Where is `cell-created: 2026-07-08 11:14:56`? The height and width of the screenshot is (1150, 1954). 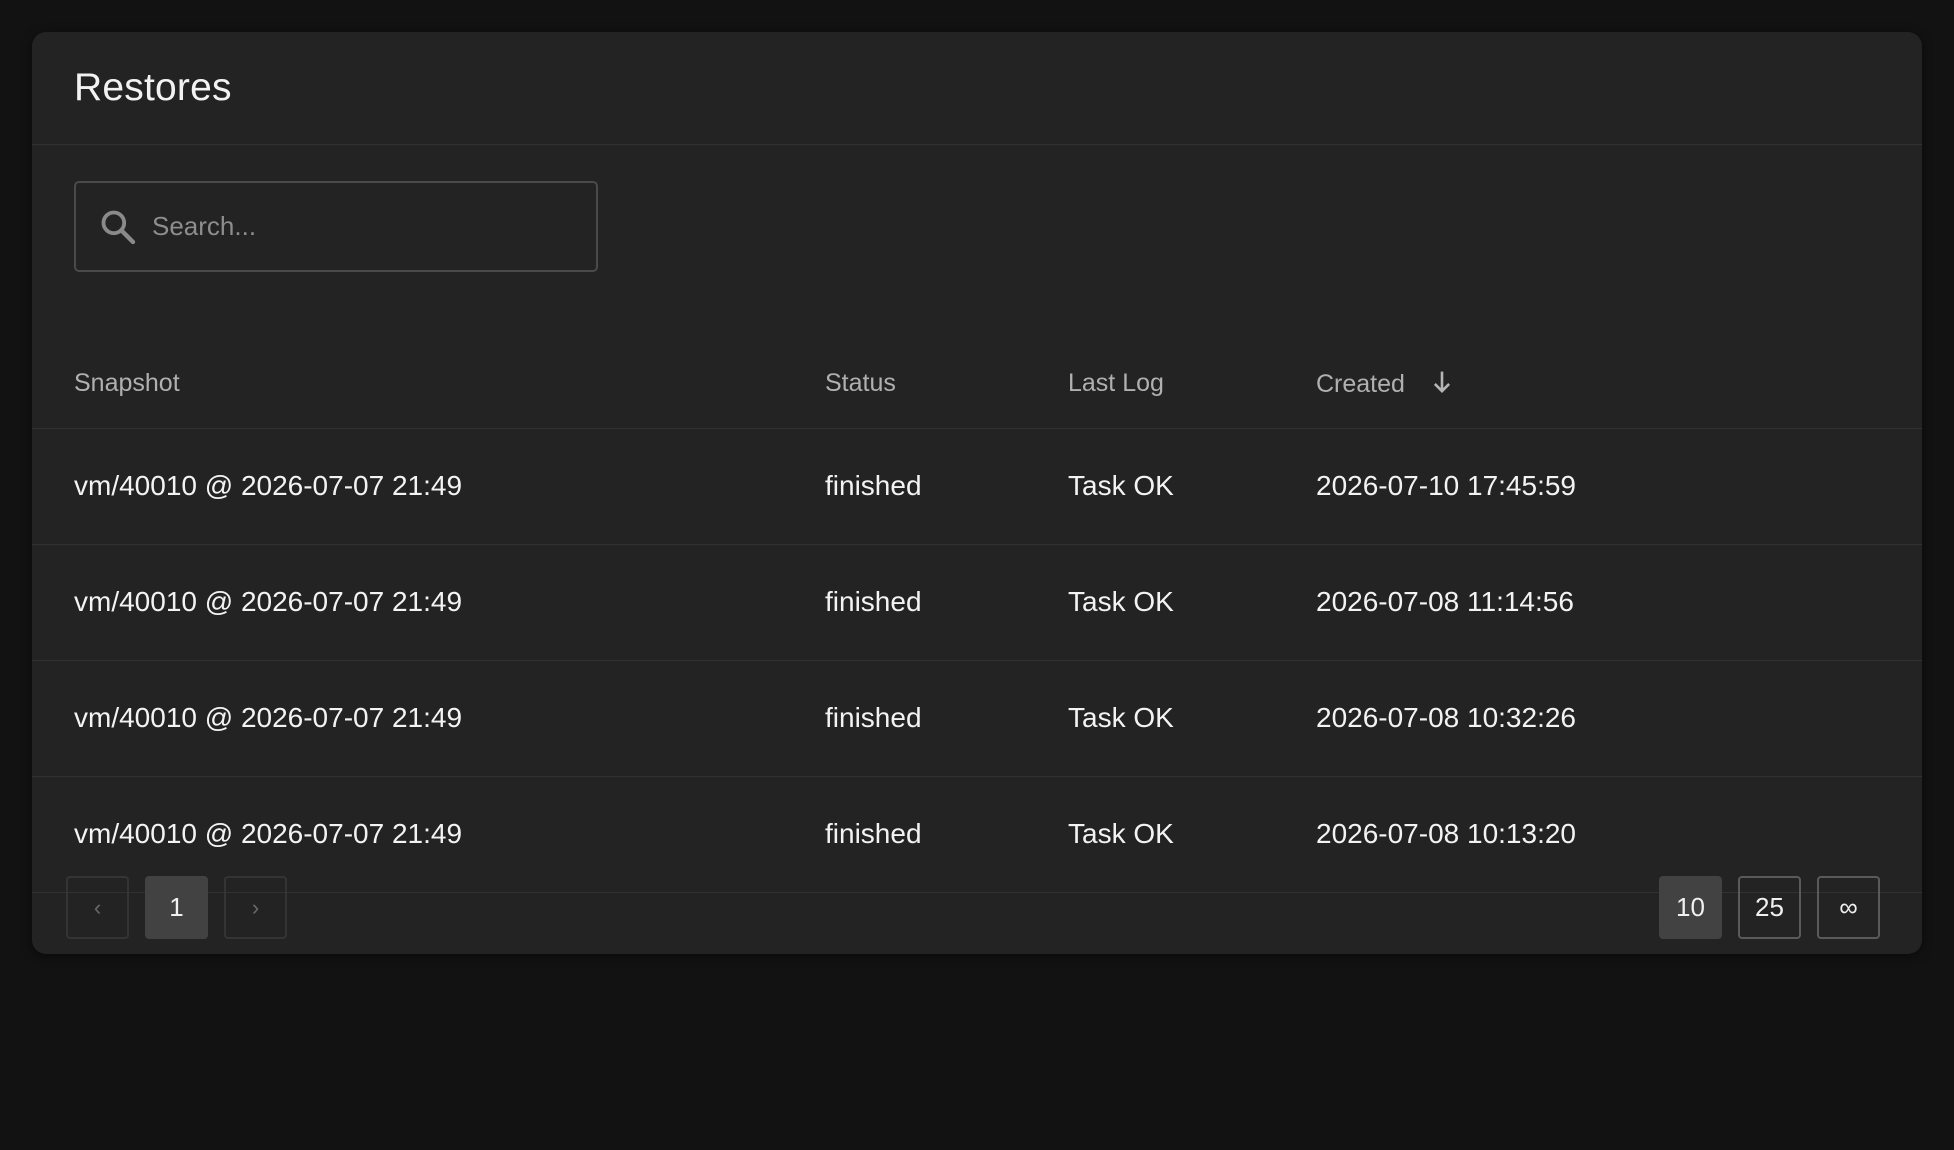 cell-created: 2026-07-08 11:14:56 is located at coordinates (1445, 601).